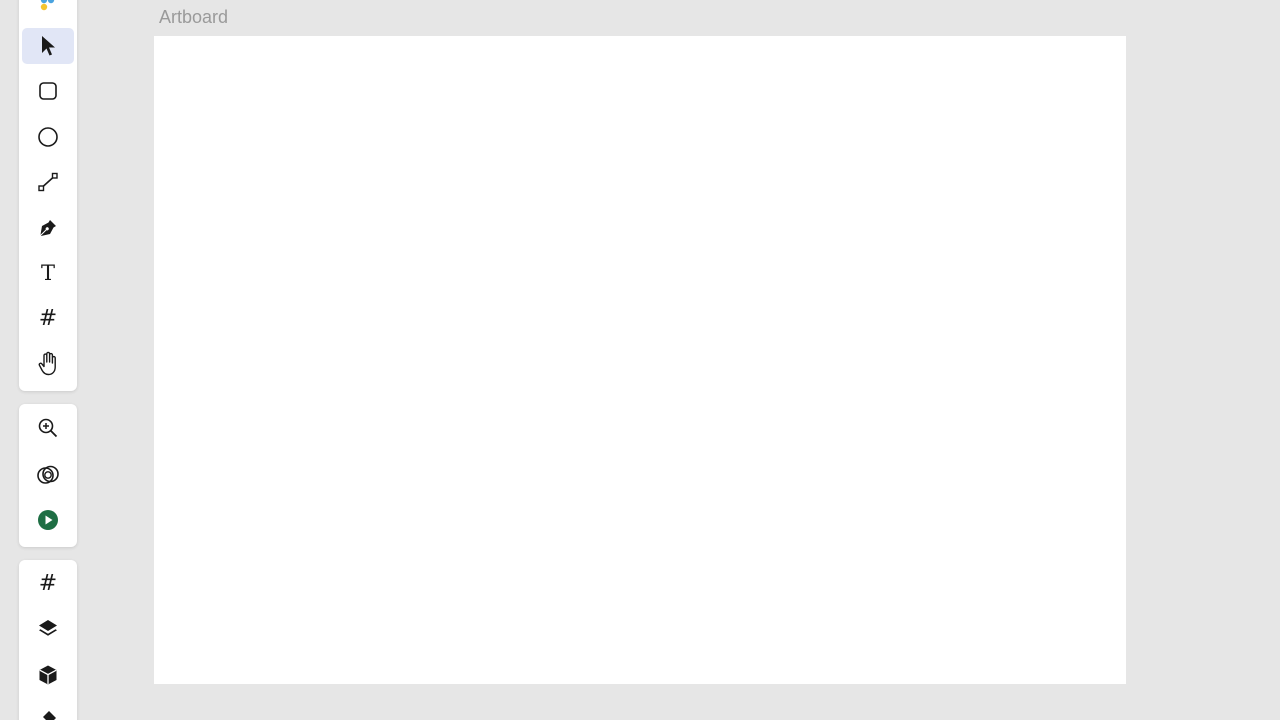  I want to click on rectangle-tool-button, so click(48, 91).